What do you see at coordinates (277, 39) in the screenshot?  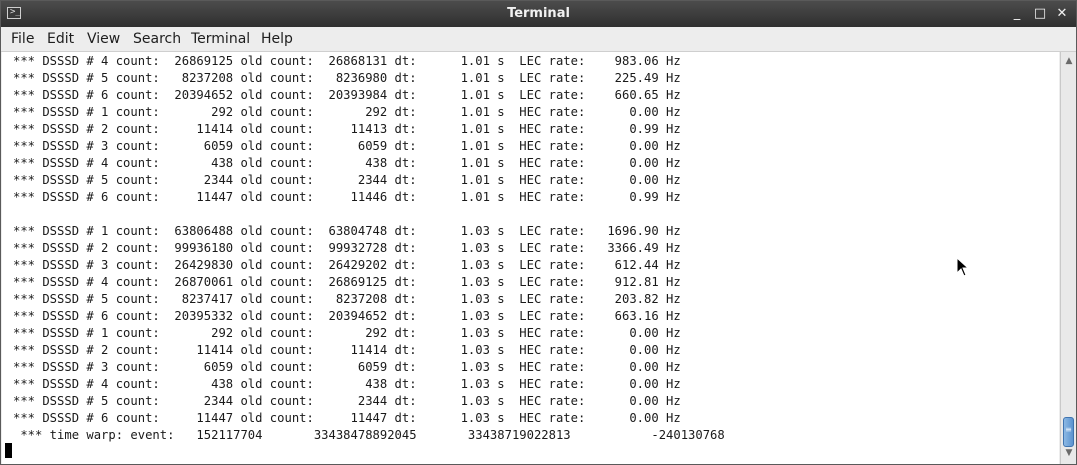 I see `menu-help: Help` at bounding box center [277, 39].